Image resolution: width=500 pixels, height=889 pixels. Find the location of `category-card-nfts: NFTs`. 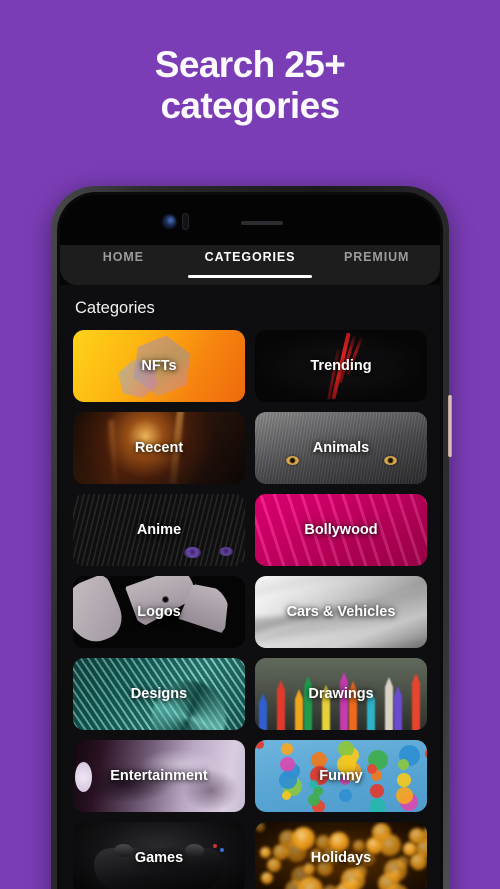

category-card-nfts: NFTs is located at coordinates (159, 366).